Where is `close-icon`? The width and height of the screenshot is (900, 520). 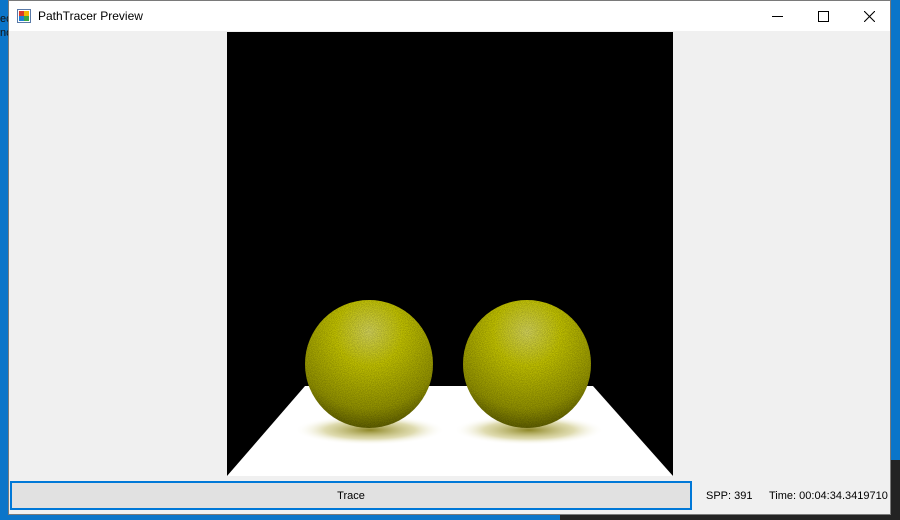 close-icon is located at coordinates (869, 16).